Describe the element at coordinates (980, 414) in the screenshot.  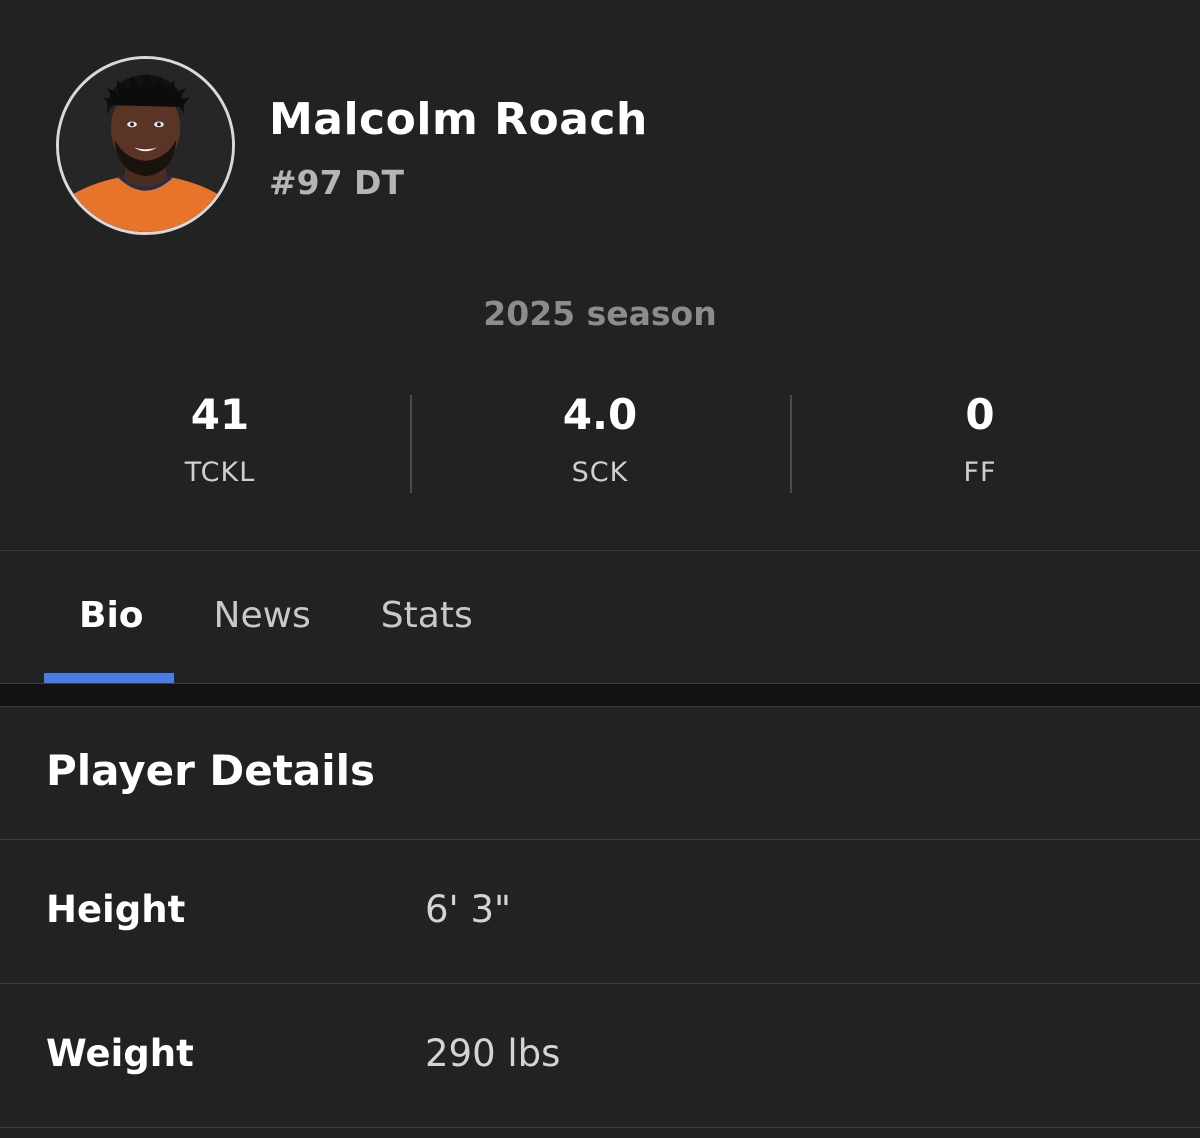
I see `stat-value: 0` at that location.